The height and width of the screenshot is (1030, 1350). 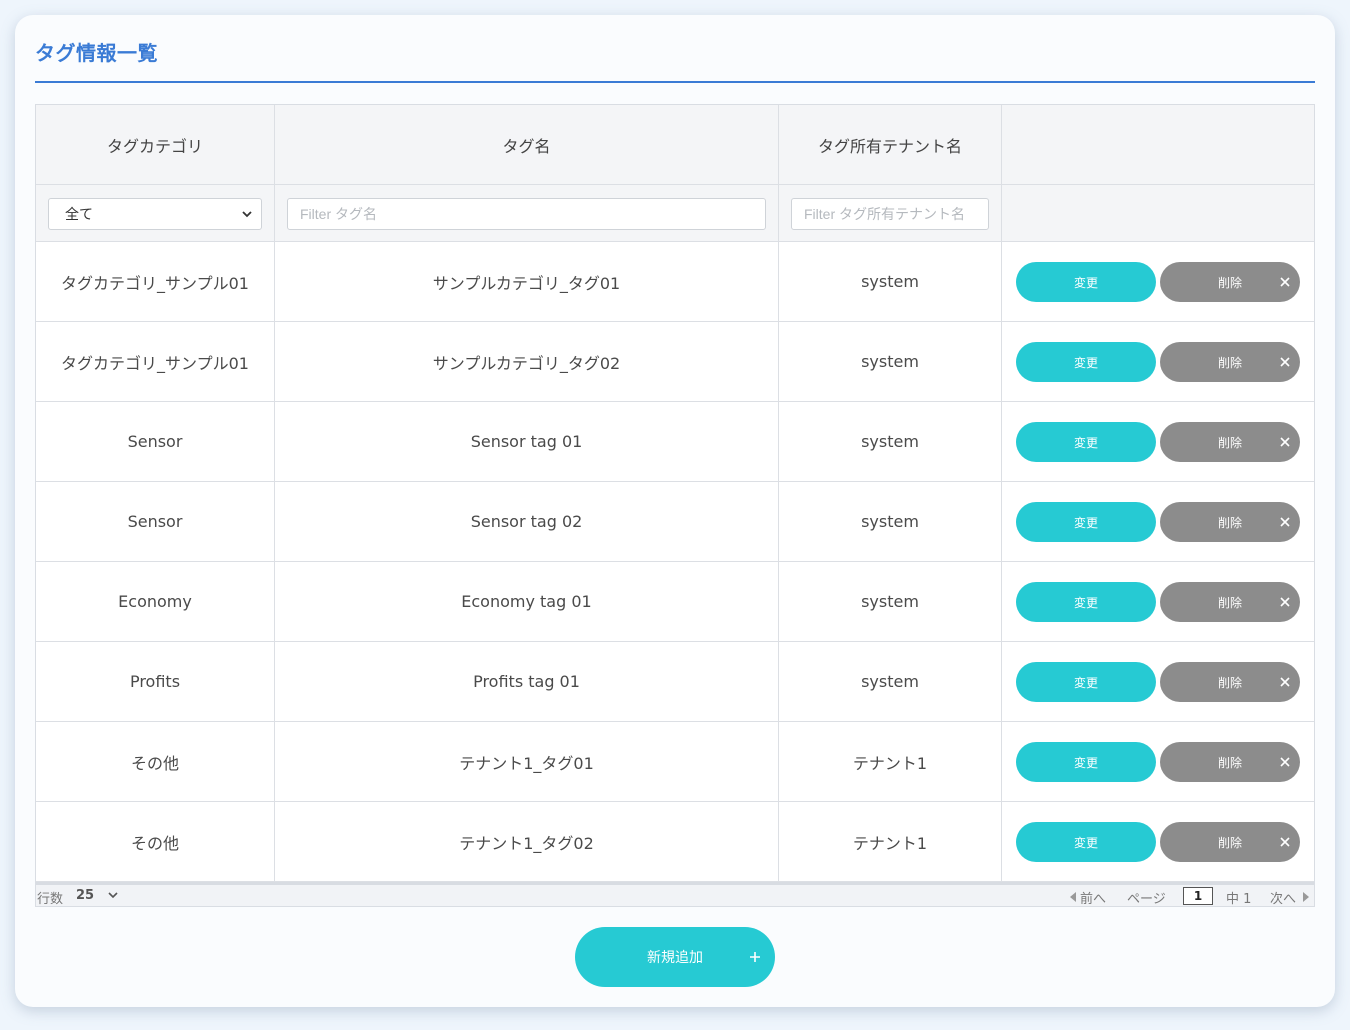 What do you see at coordinates (1198, 896) in the screenshot?
I see `current-page-input: 1` at bounding box center [1198, 896].